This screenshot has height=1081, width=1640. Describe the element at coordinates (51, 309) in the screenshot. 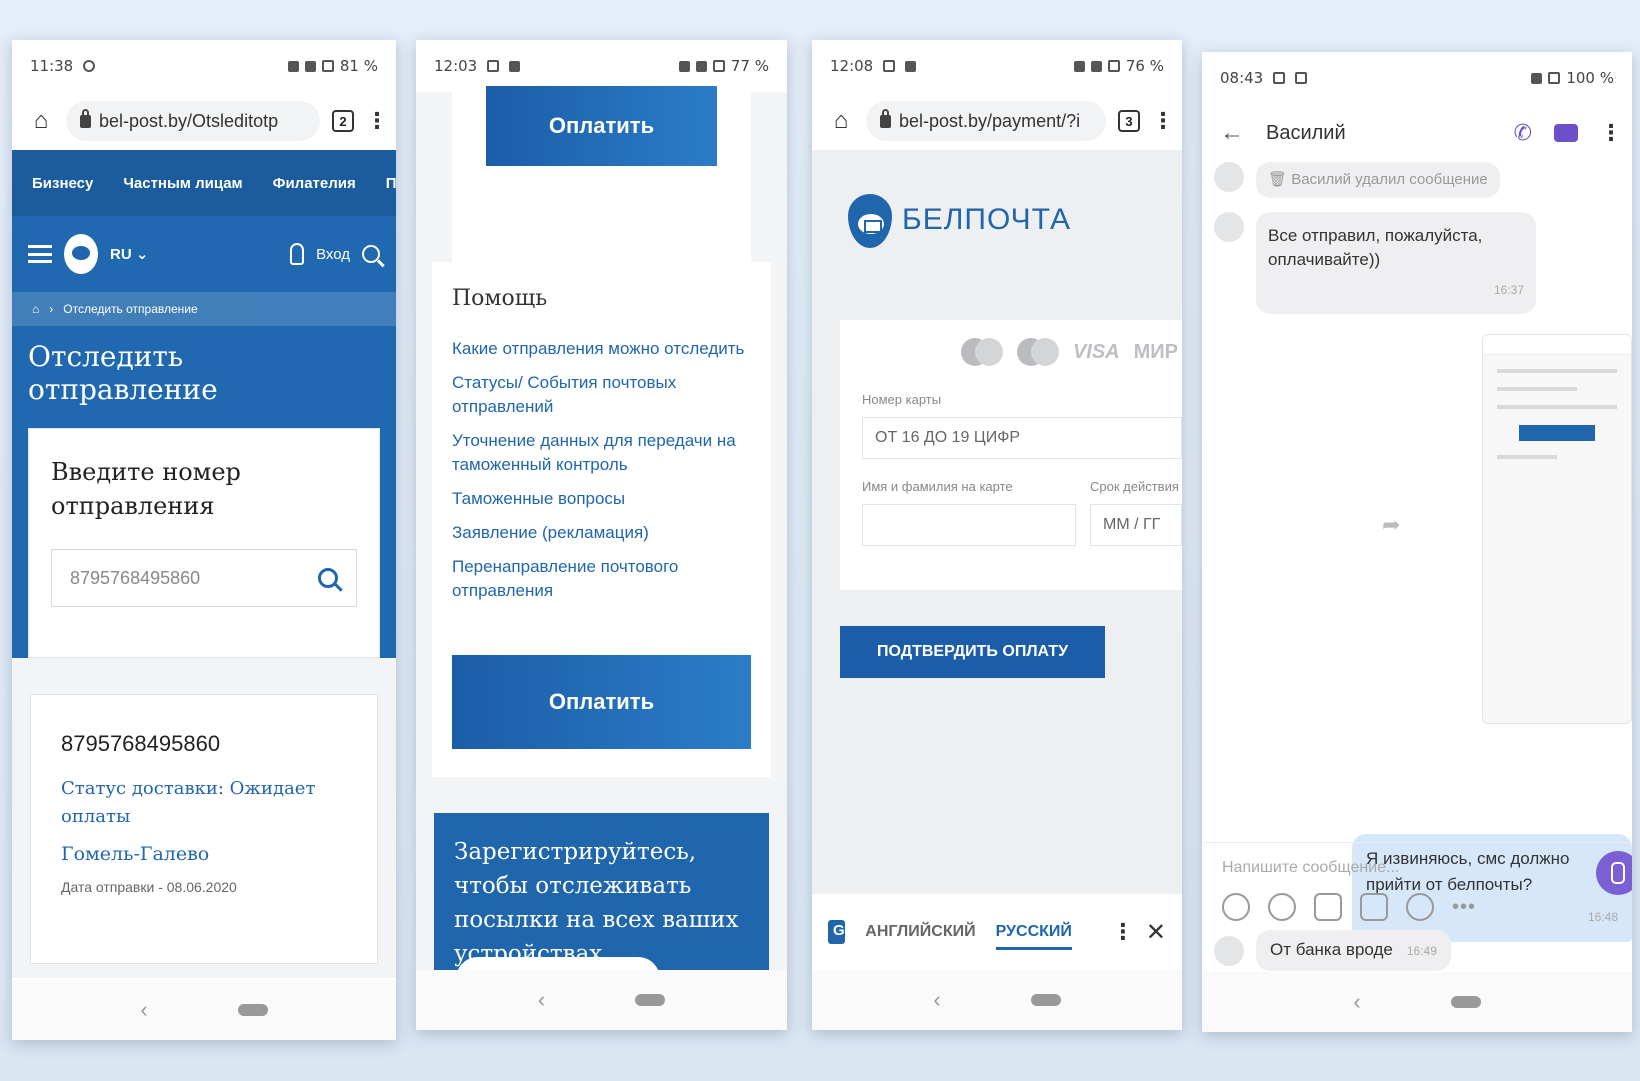

I see `chevron-right-icon: ›` at that location.